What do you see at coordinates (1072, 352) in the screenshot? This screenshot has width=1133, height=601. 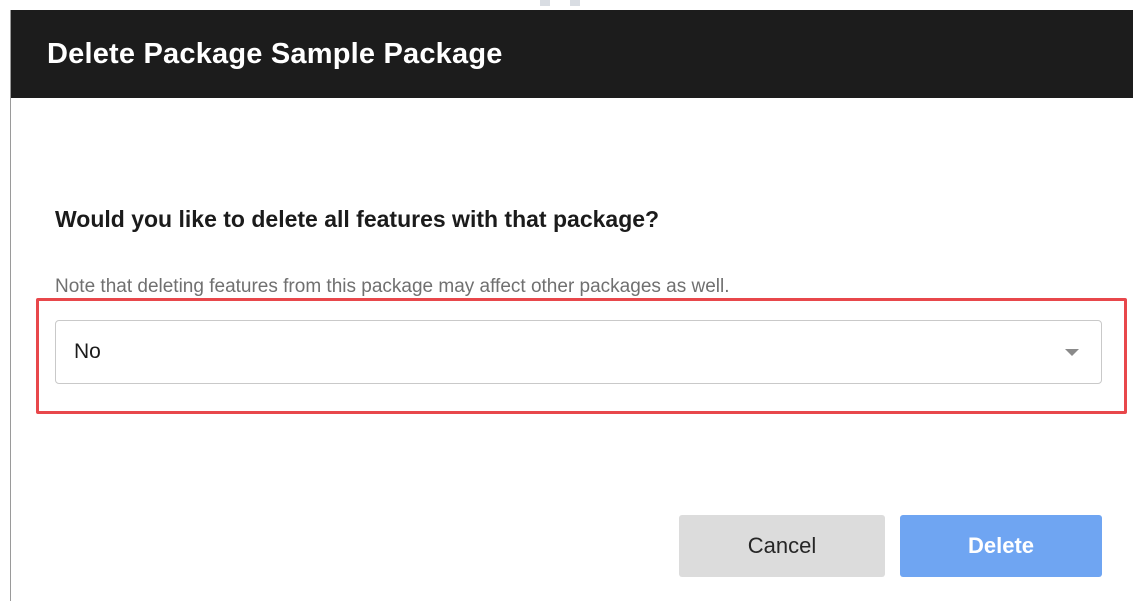 I see `chevron-down-icon` at bounding box center [1072, 352].